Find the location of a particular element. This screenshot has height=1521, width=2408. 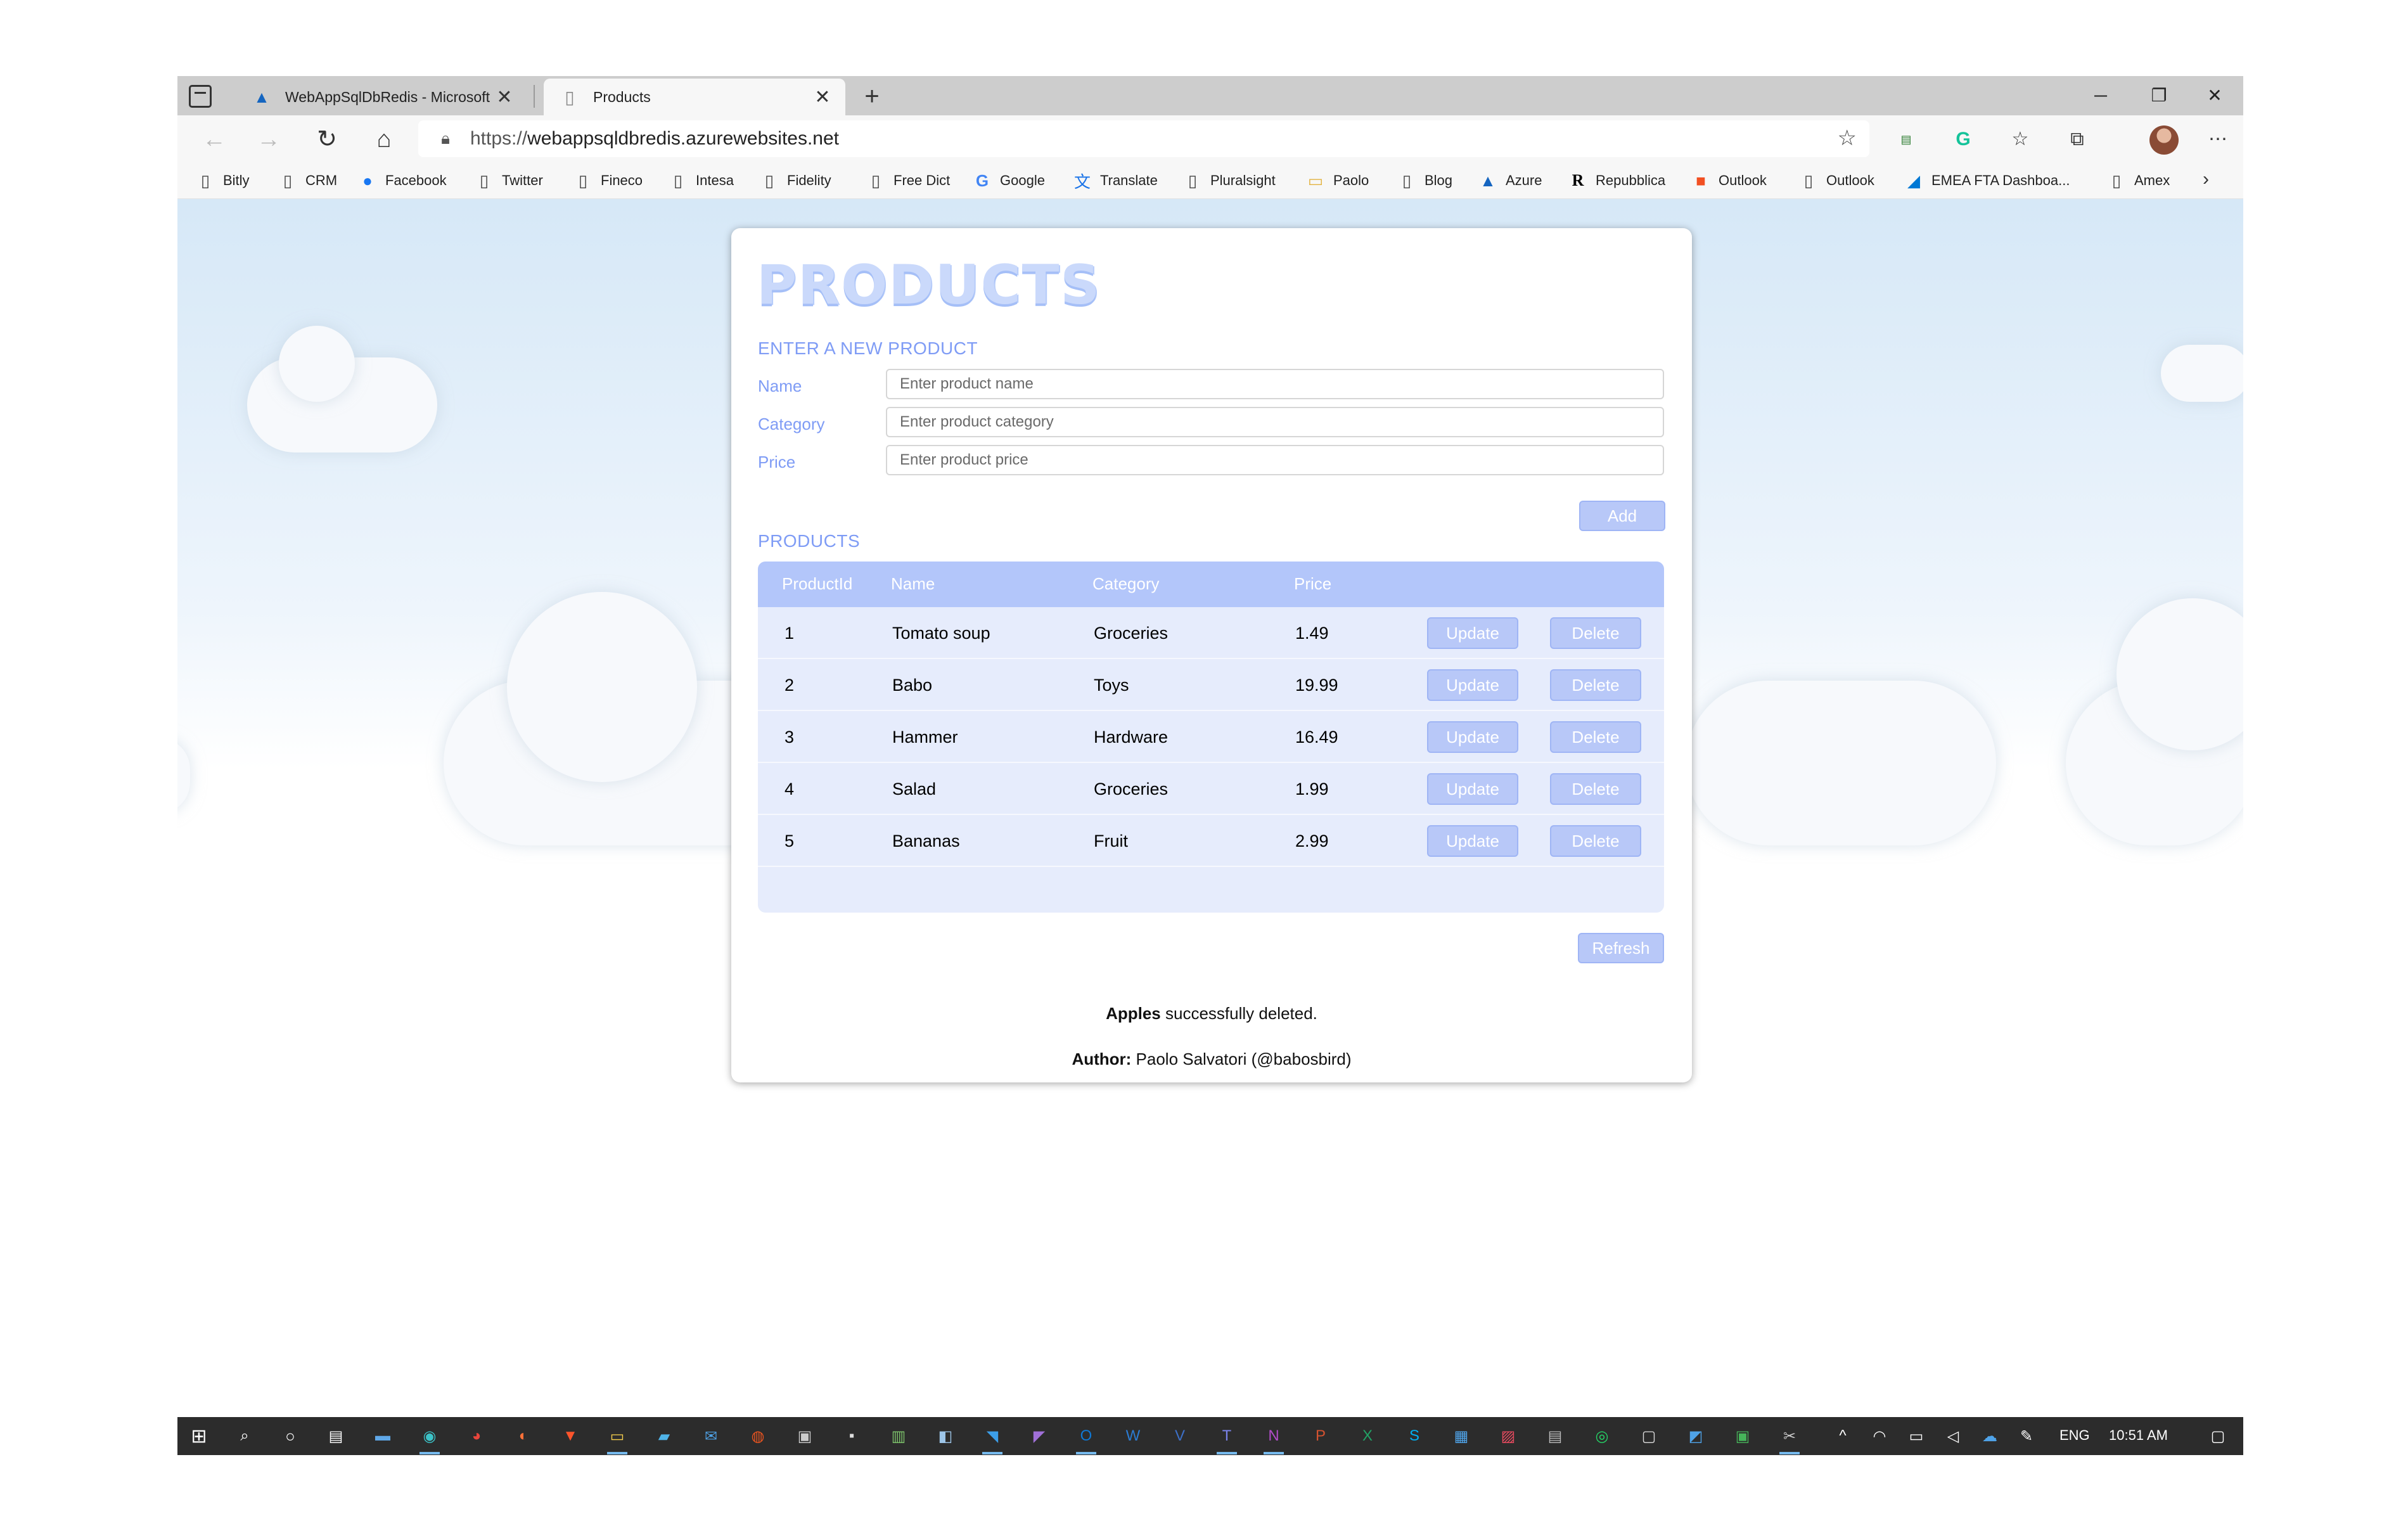

task-view-icon: ▤ is located at coordinates (336, 1436).